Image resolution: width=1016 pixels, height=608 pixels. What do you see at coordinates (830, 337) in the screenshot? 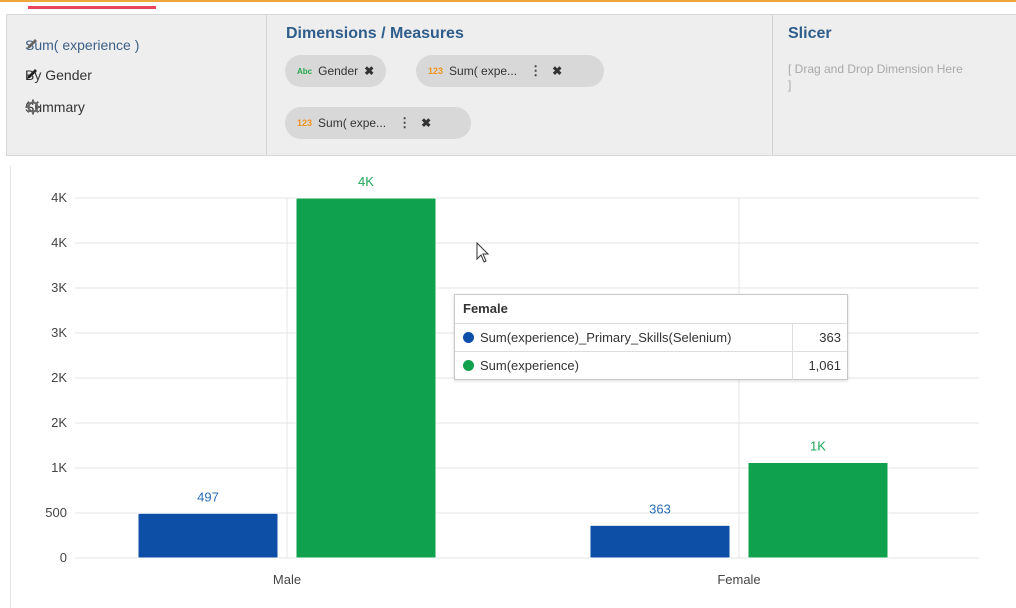
I see `tooltip-series-value: 363` at bounding box center [830, 337].